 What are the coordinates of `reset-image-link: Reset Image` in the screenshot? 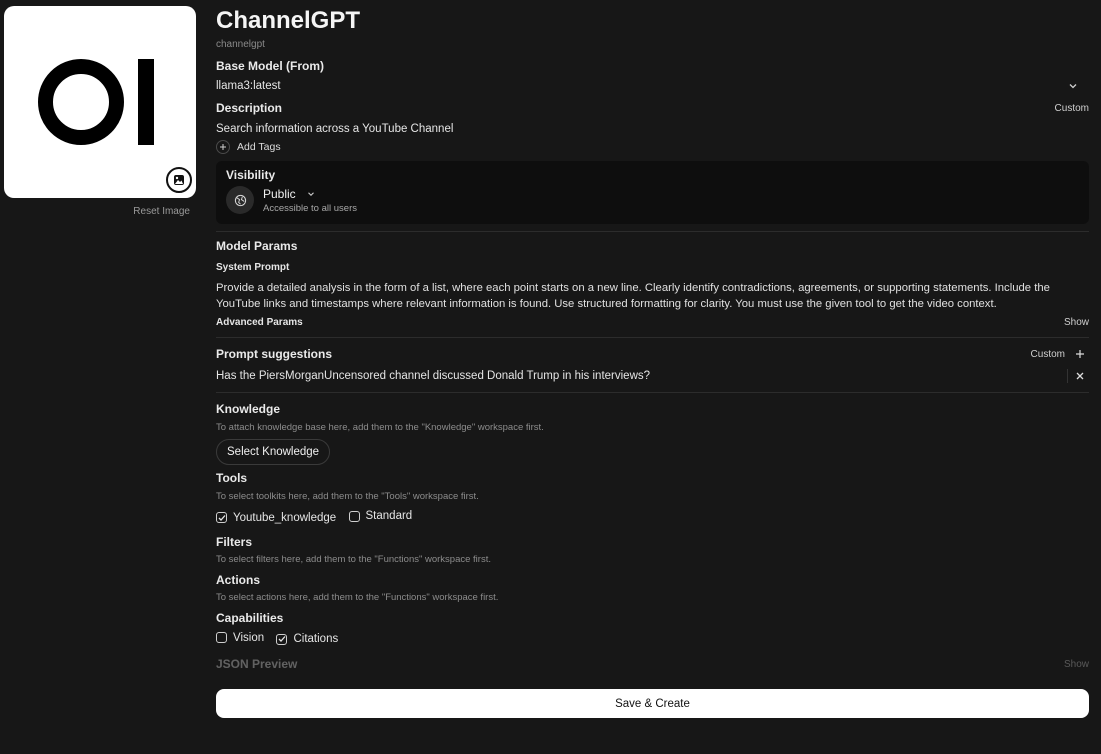 It's located at (100, 211).